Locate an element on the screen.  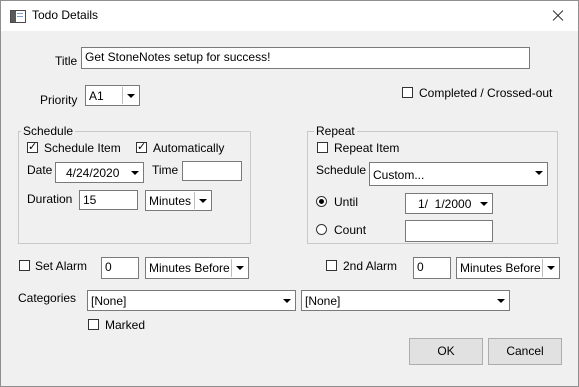
alarm-unit-dropdown: Minutes Before is located at coordinates (197, 268).